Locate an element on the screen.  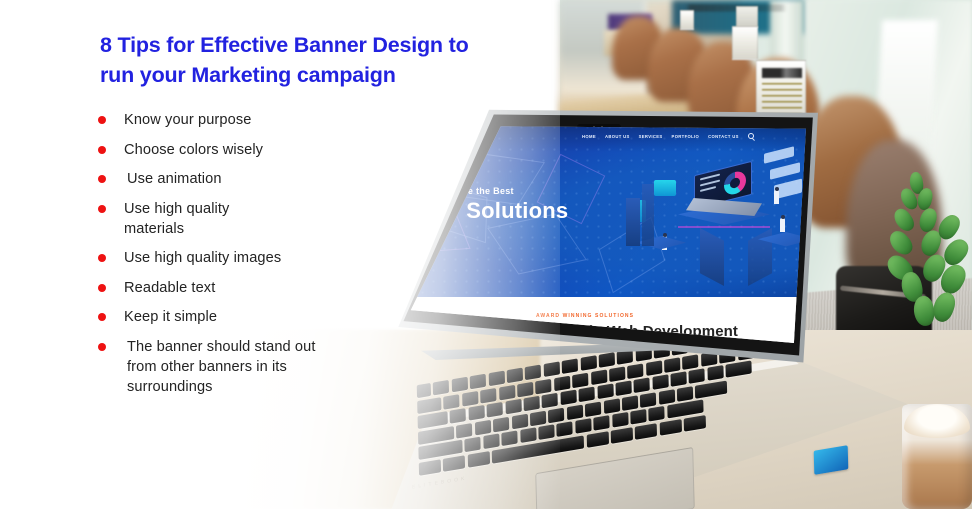
nav-item-contact-us: CONTACT US is located at coordinates (723, 136).